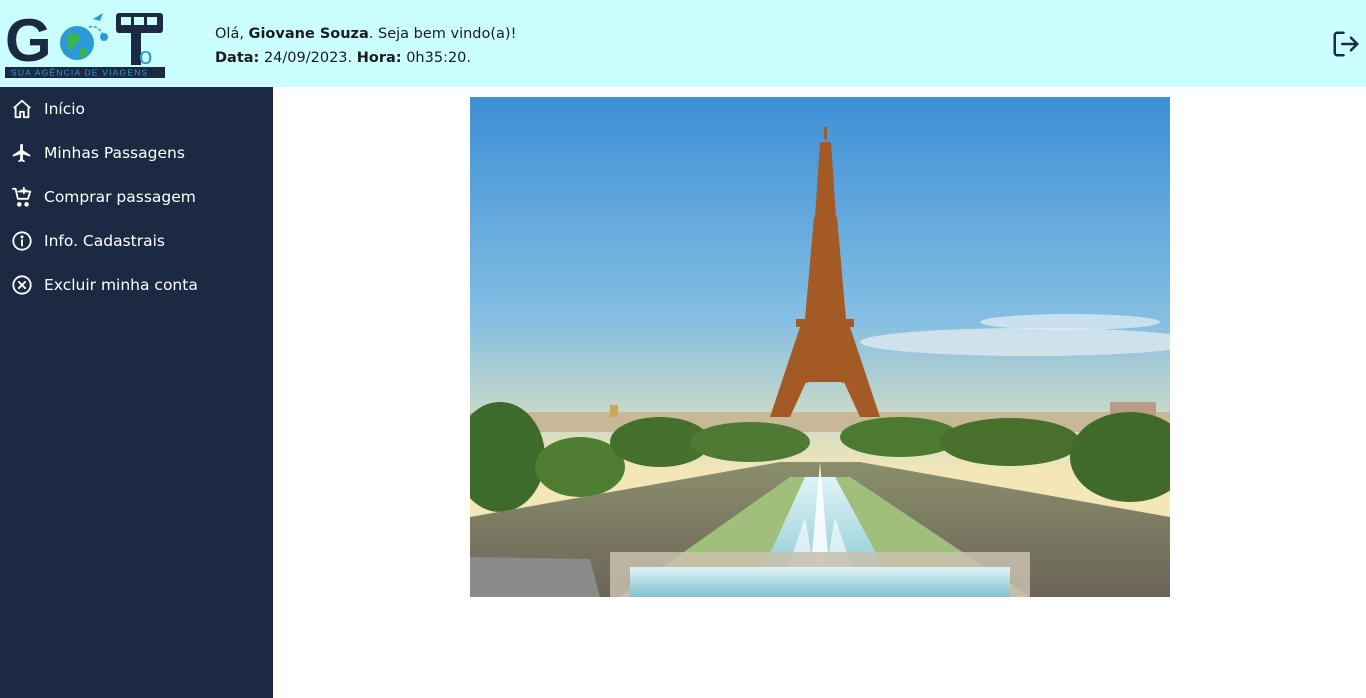 Image resolution: width=1366 pixels, height=698 pixels. Describe the element at coordinates (308, 34) in the screenshot. I see `user-name: Giovane Souza` at that location.